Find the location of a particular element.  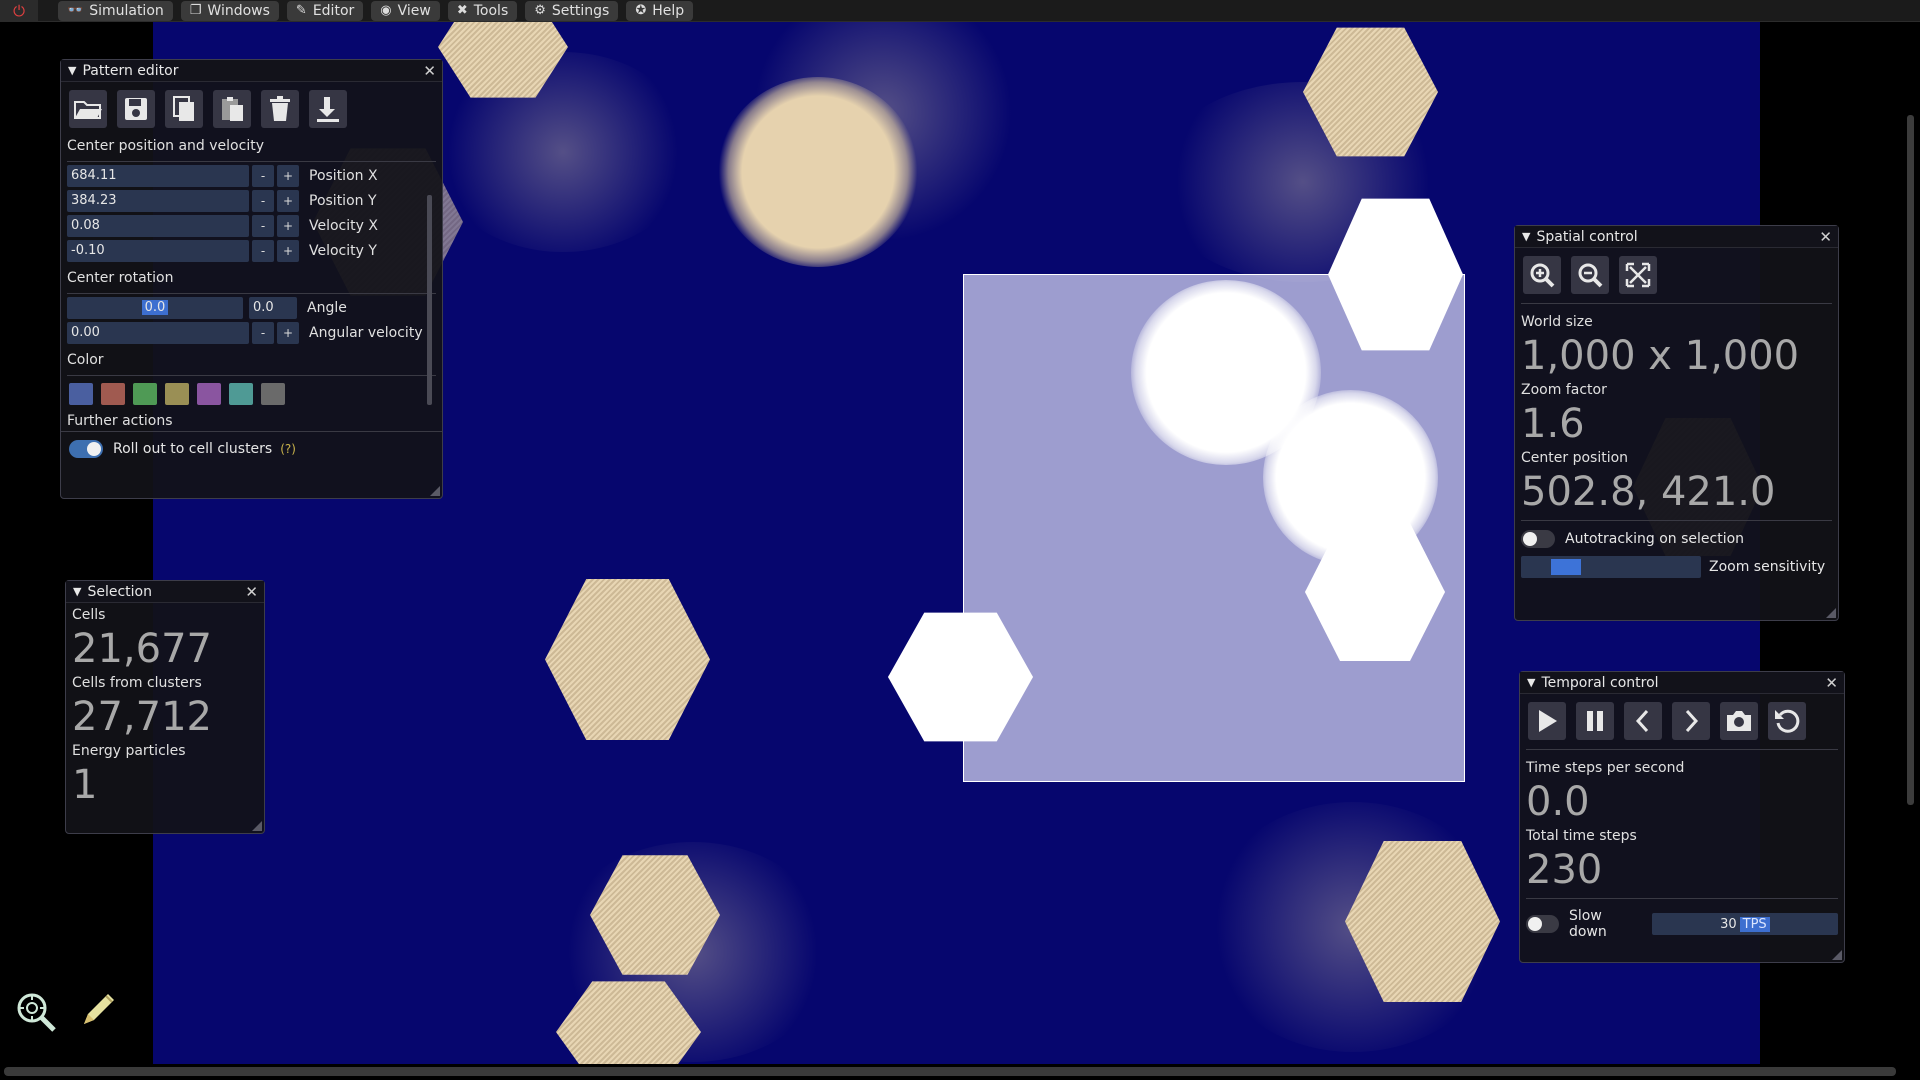

slider-thumb is located at coordinates (1566, 567).